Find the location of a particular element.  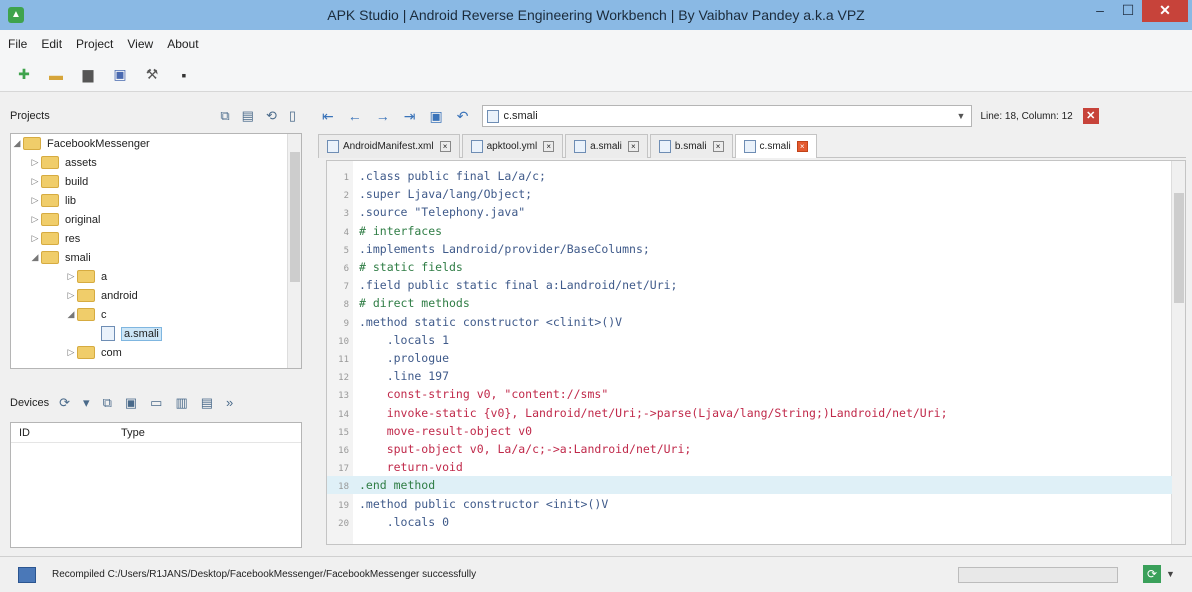

open-file-select: c.smali ▼ is located at coordinates (727, 116).